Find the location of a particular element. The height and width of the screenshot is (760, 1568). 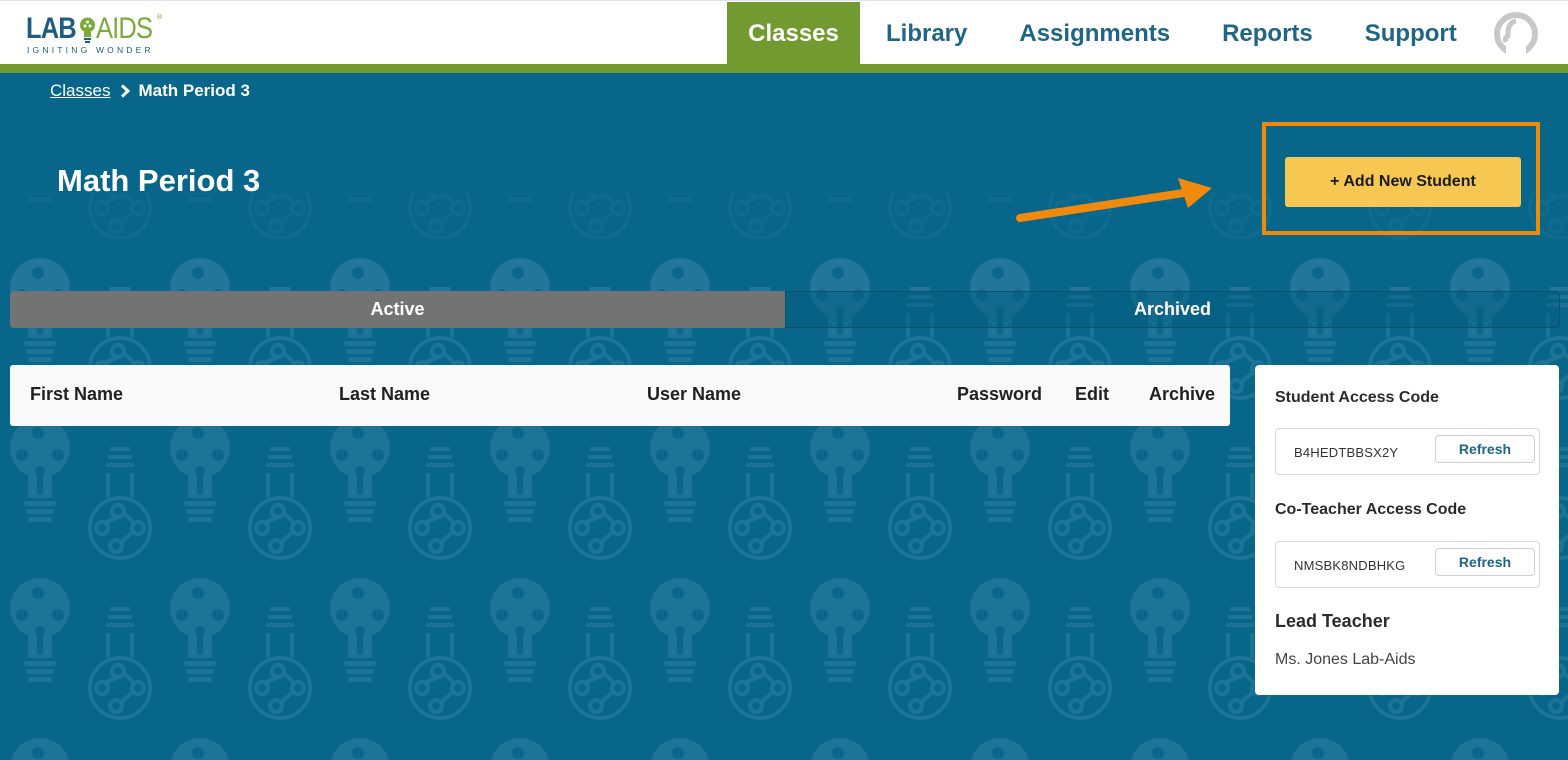

add-new-student-button: + Add New Student is located at coordinates (1403, 182).